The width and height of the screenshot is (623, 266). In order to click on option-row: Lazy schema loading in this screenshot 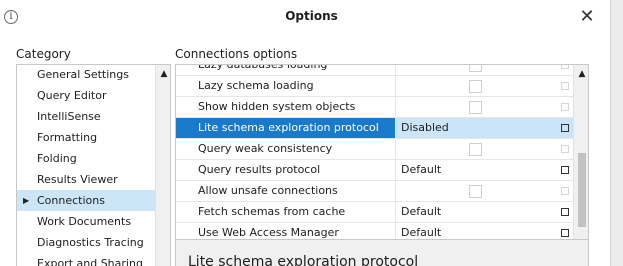, I will do `click(374, 86)`.